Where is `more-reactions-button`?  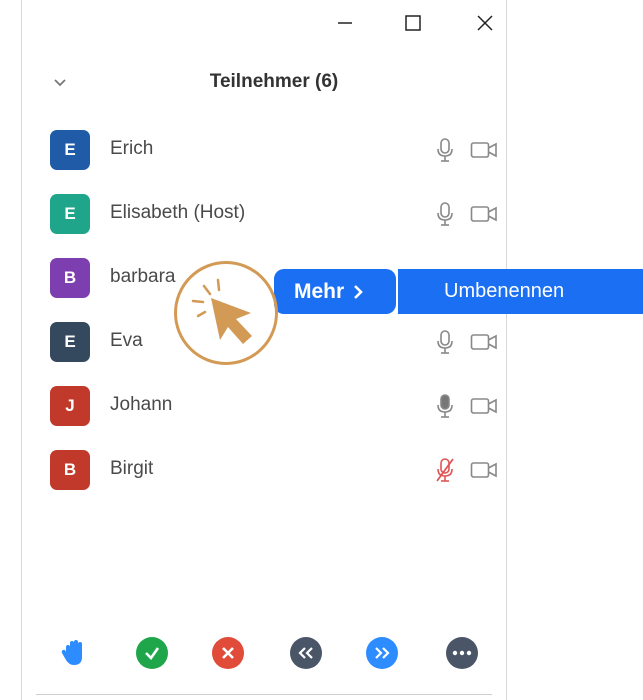 more-reactions-button is located at coordinates (462, 653).